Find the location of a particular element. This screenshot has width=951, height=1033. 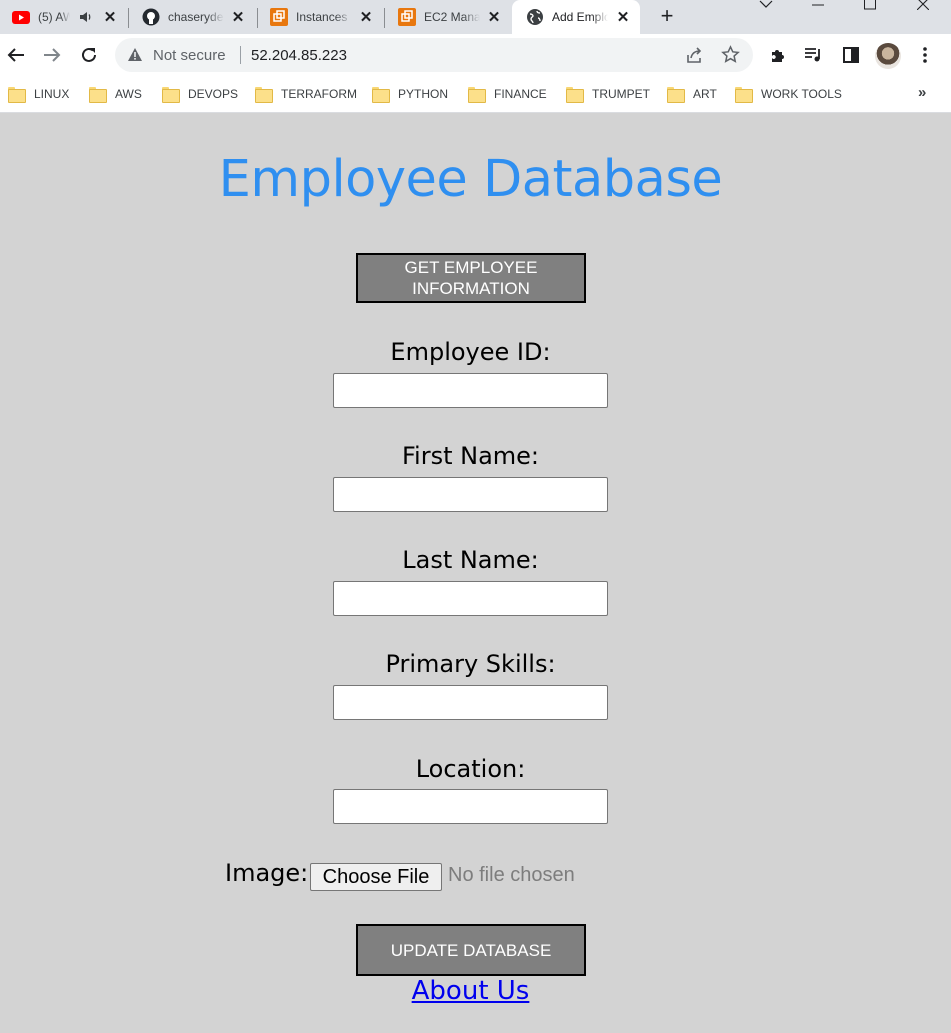

bookmark-label: TERRAFORM is located at coordinates (319, 94).